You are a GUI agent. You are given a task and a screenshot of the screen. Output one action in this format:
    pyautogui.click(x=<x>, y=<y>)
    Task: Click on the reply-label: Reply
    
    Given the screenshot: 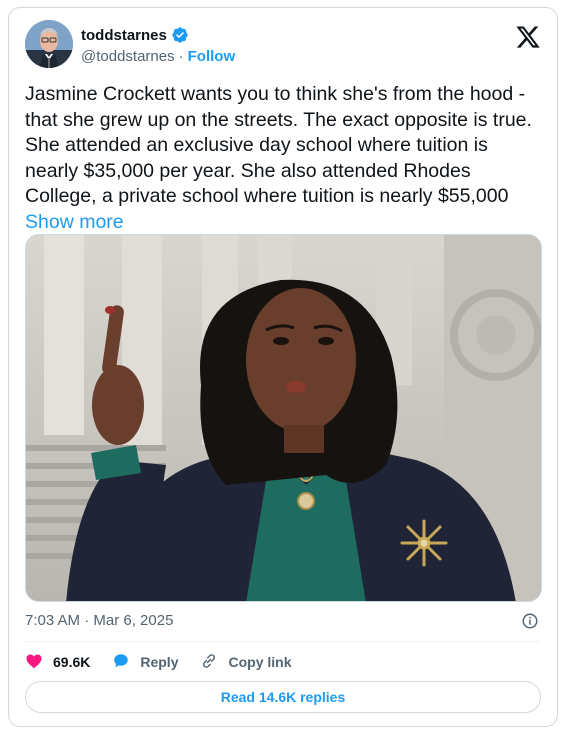 What is the action you would take?
    pyautogui.click(x=159, y=662)
    